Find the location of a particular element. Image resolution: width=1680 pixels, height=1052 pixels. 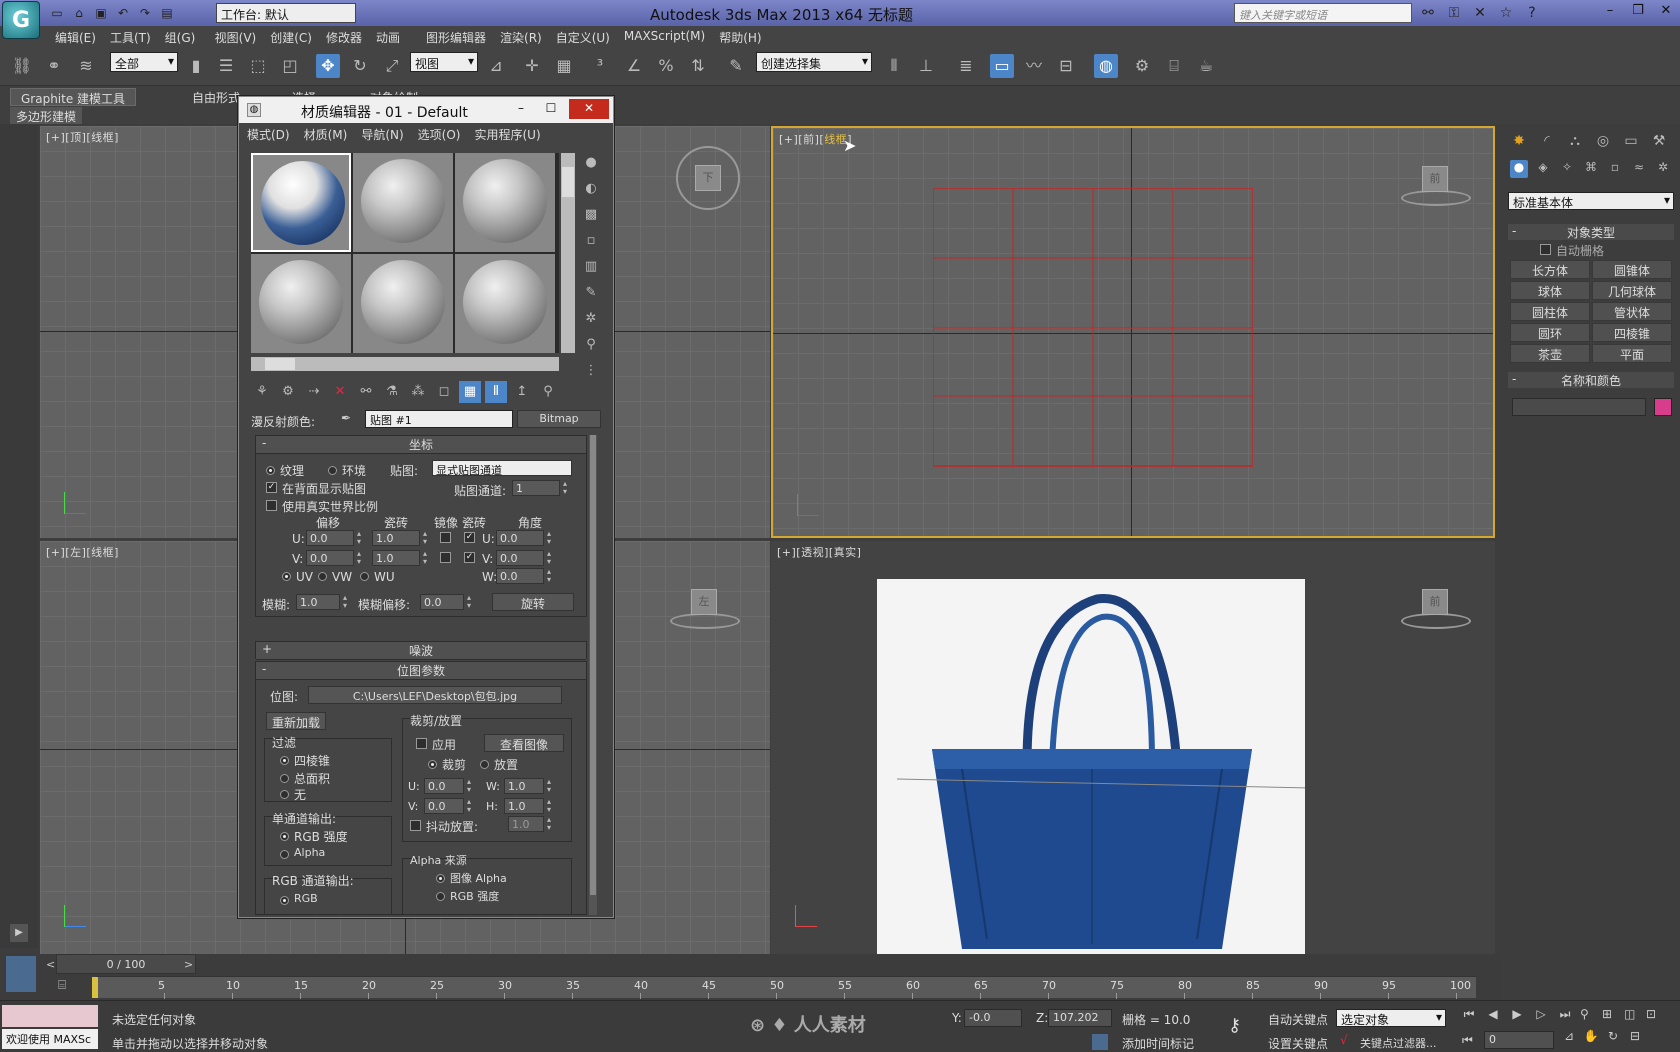

bitmap-parameters-header: - 位图参数 is located at coordinates (421, 671).